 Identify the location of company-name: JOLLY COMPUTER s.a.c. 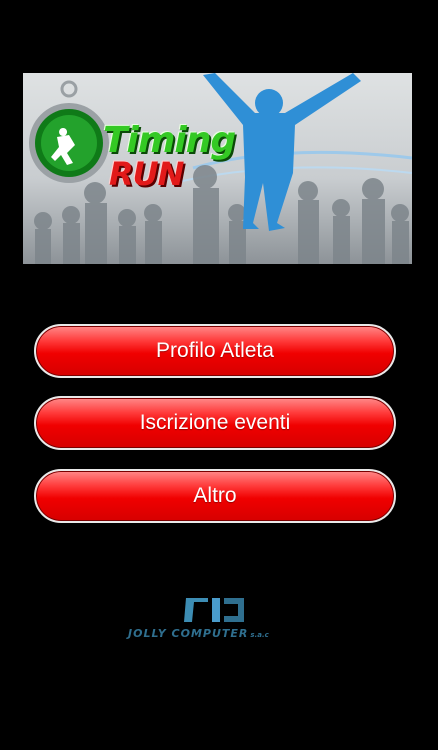
(198, 633).